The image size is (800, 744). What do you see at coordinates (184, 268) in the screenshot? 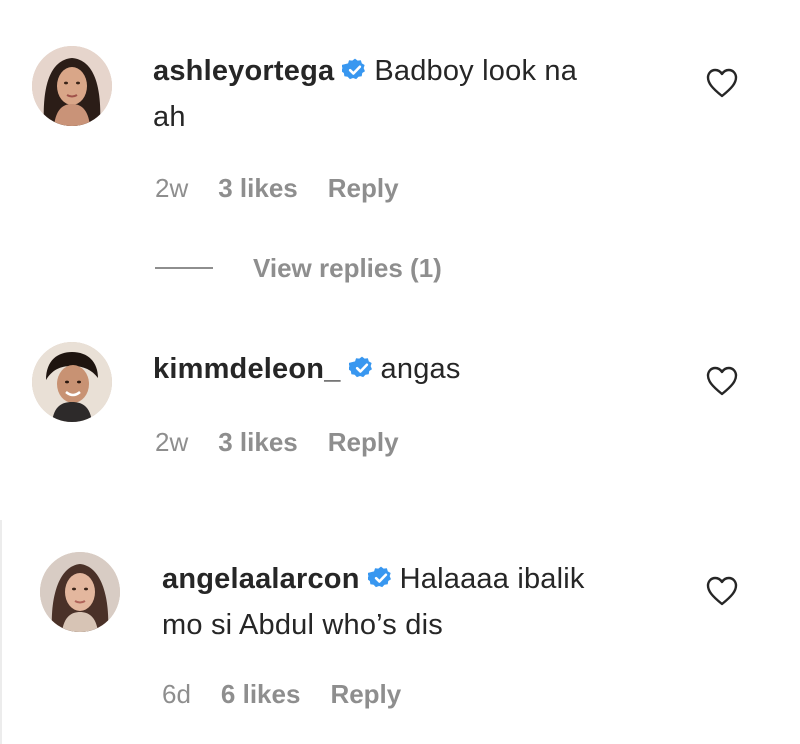
I see `replies-divider` at bounding box center [184, 268].